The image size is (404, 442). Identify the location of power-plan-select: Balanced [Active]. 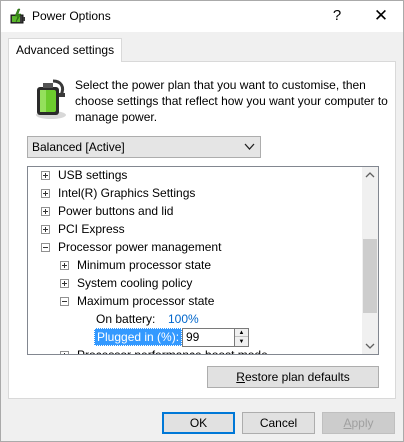
(144, 147).